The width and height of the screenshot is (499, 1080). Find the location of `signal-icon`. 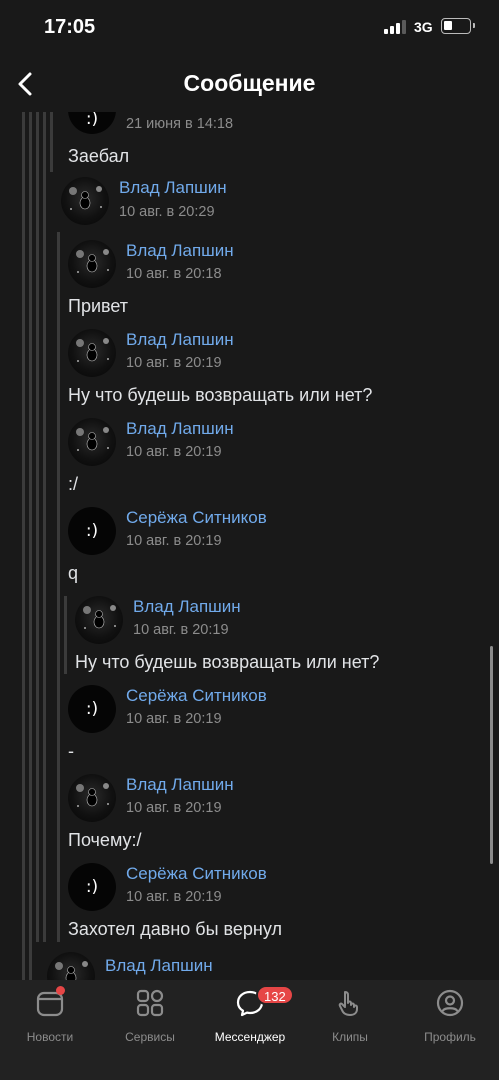

signal-icon is located at coordinates (396, 27).